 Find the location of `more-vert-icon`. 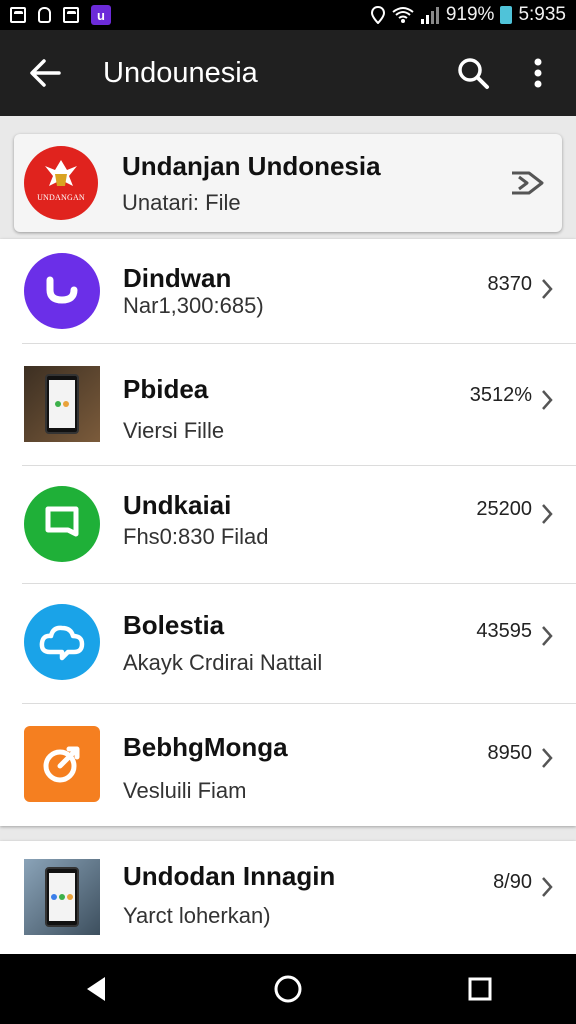

more-vert-icon is located at coordinates (538, 73).